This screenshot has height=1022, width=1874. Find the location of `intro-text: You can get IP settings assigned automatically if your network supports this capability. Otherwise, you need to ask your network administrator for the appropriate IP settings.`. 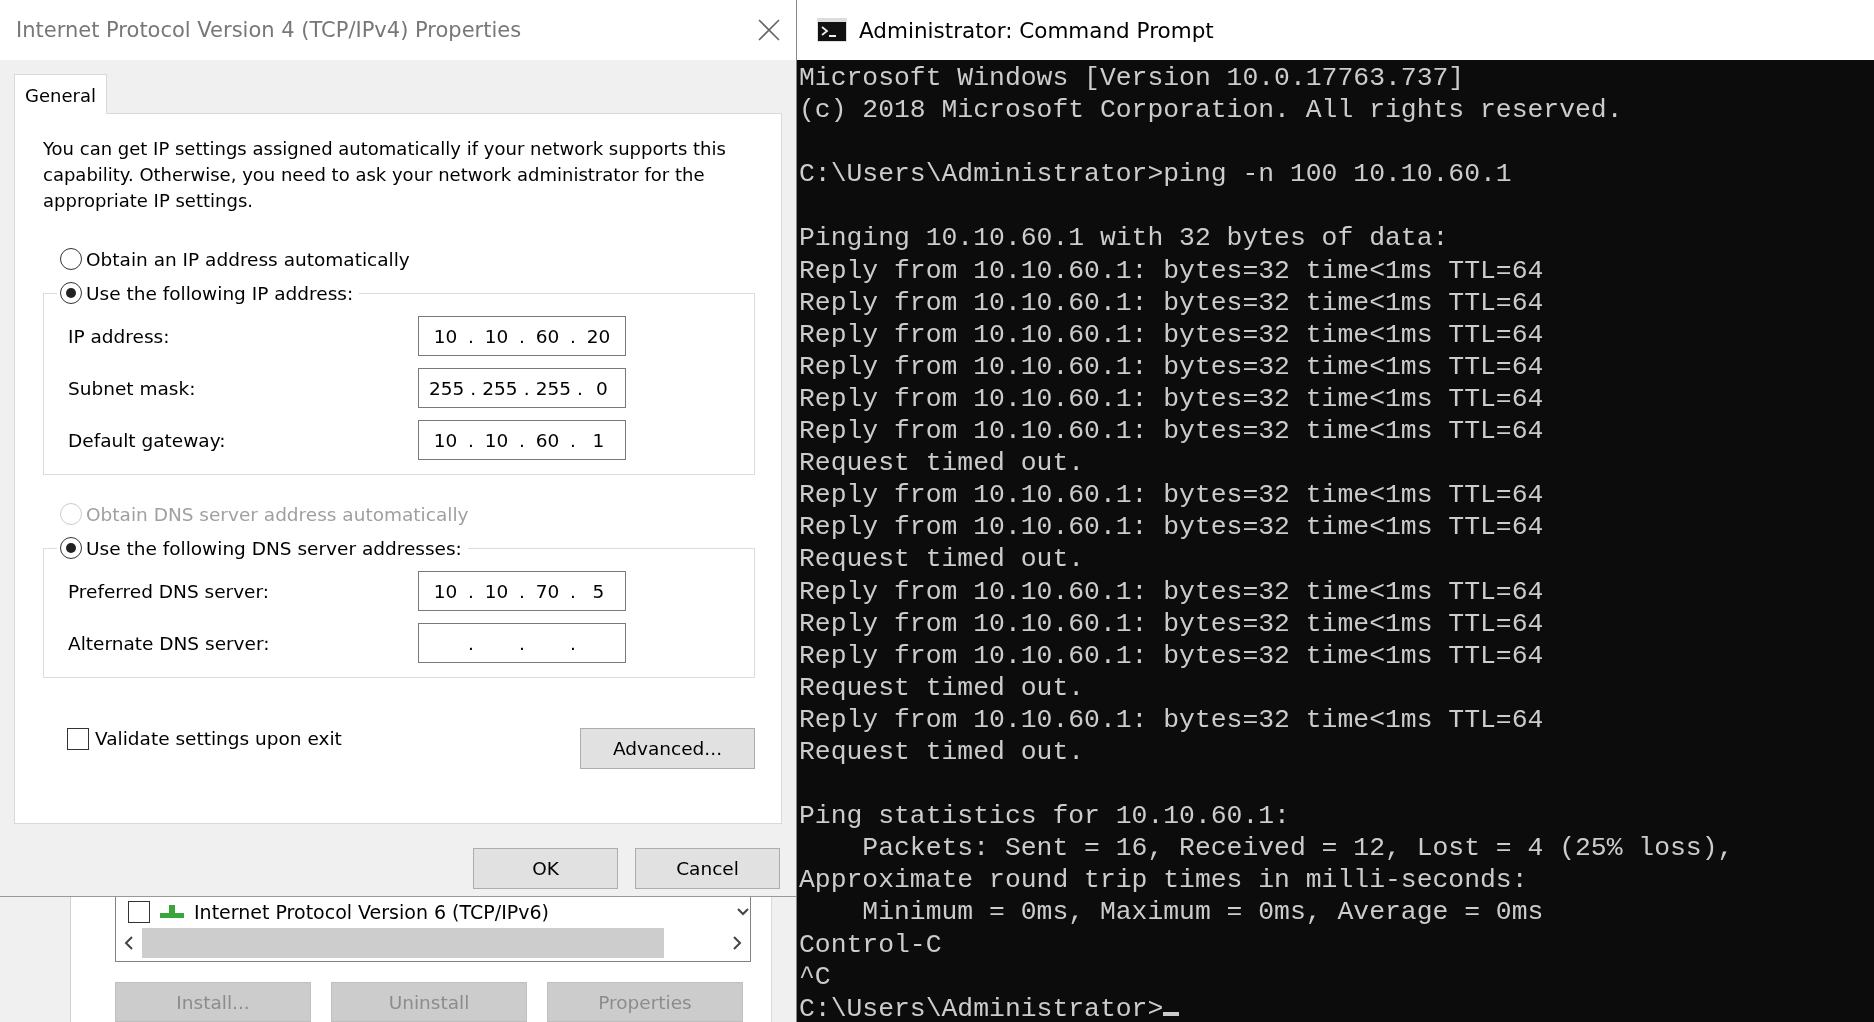

intro-text: You can get IP settings assigned automatically if your network supports this capability. Otherwise, you need to ask your network administrator for the appropriate IP settings. is located at coordinates (385, 175).